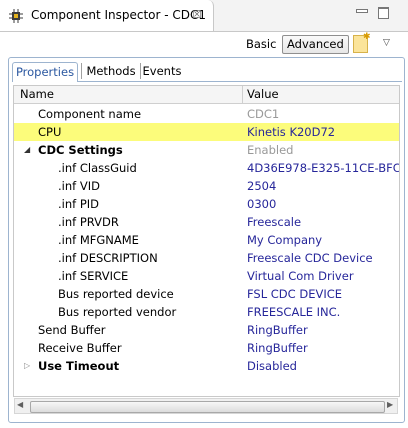  I want to click on property-name: Bus reported device, so click(116, 294).